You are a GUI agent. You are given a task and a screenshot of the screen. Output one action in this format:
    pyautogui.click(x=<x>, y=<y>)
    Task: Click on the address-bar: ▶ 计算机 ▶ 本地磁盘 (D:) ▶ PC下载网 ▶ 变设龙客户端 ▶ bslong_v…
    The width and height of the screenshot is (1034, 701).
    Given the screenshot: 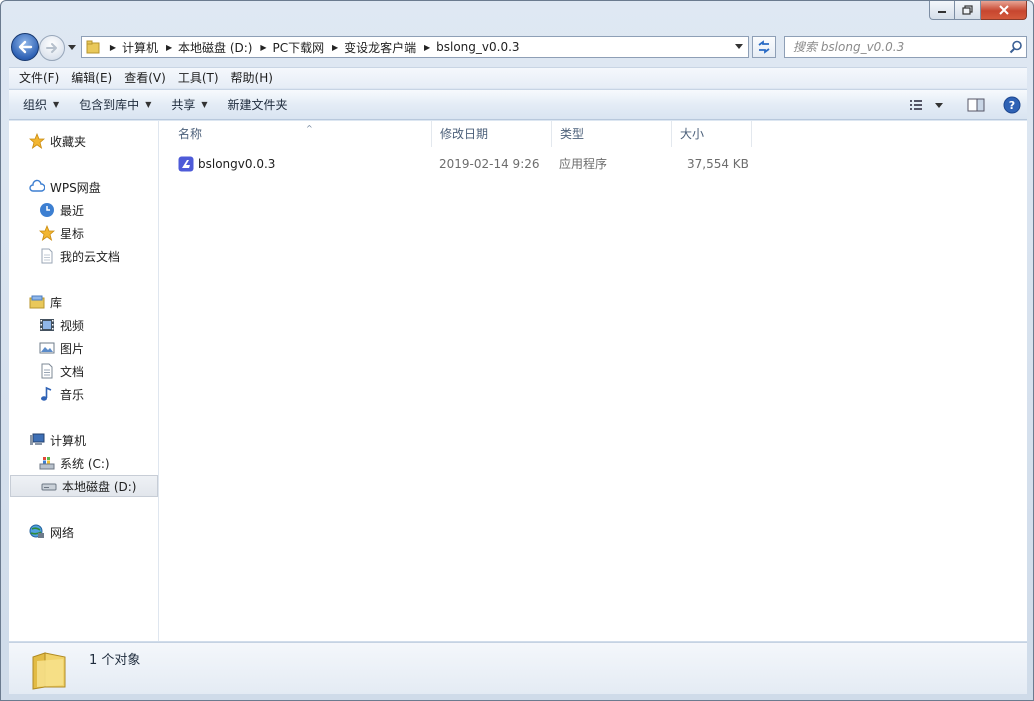 What is the action you would take?
    pyautogui.click(x=415, y=47)
    